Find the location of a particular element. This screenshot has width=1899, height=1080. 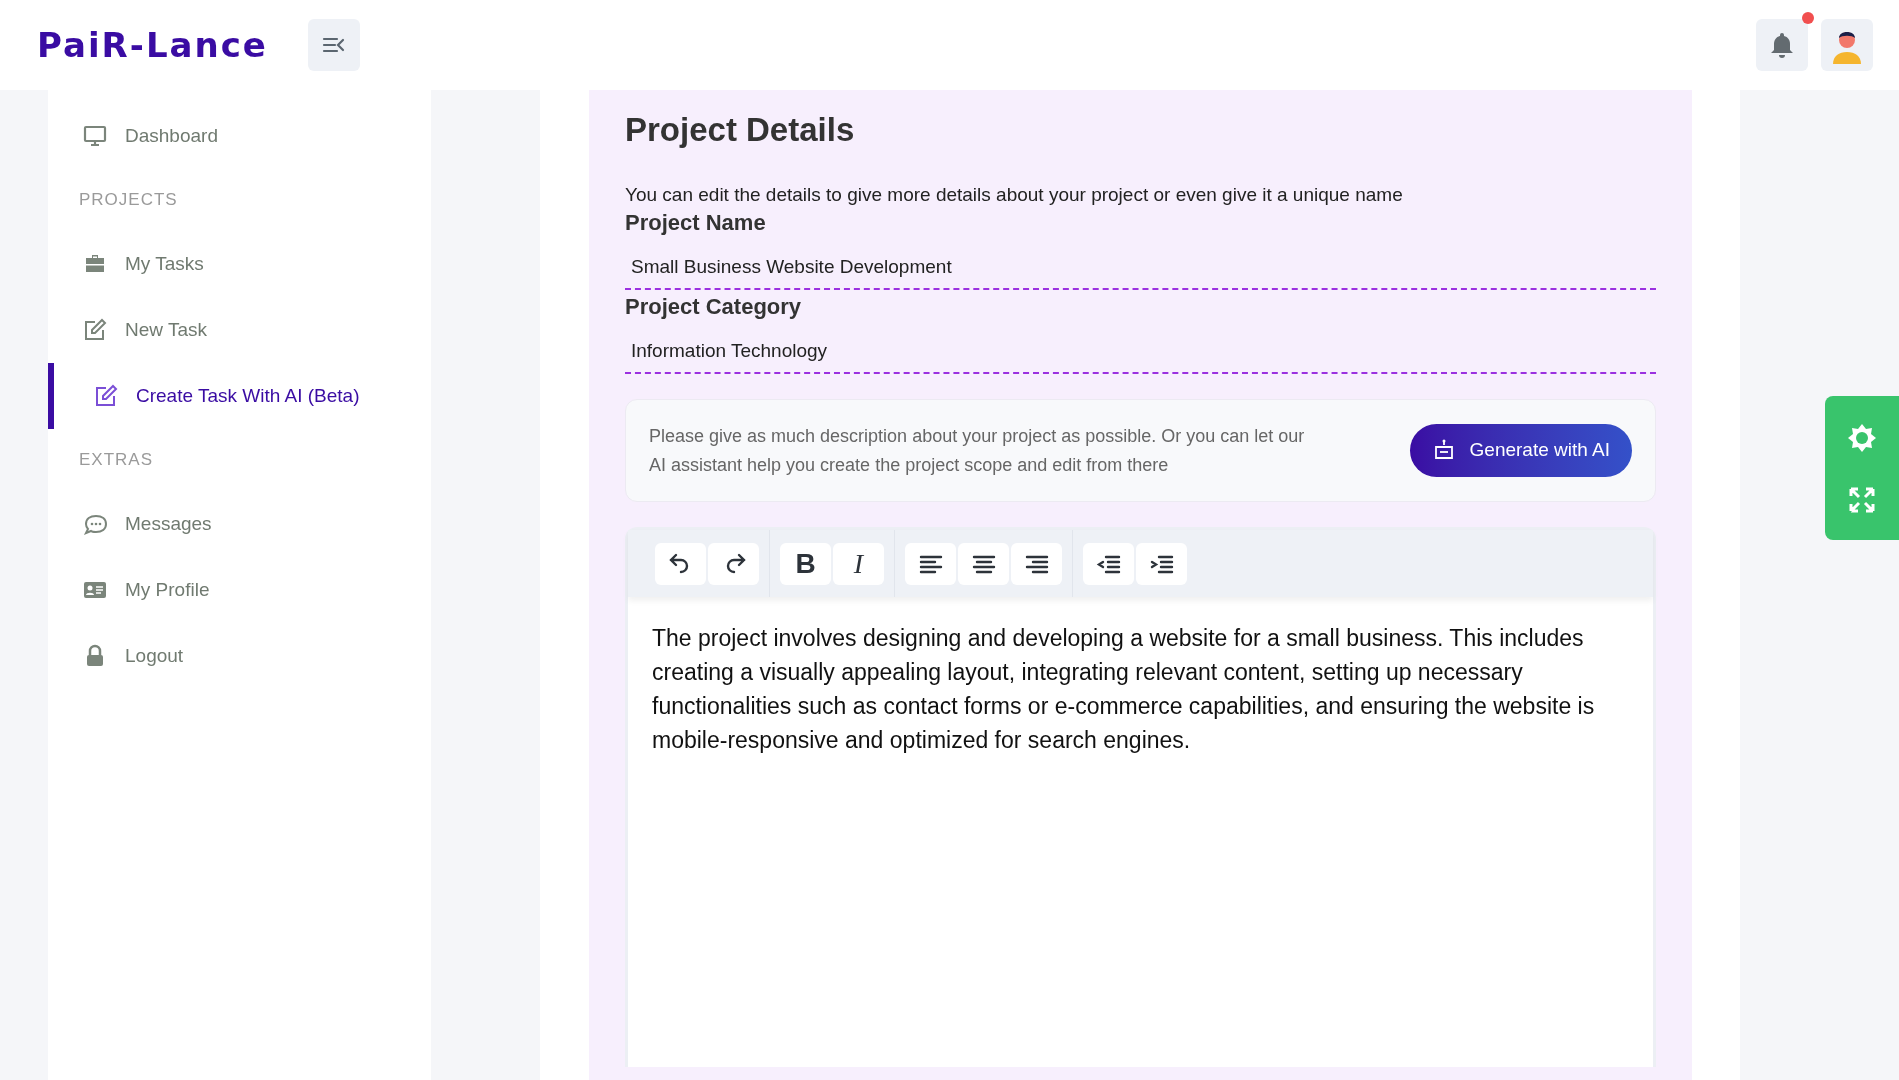

align-left-button is located at coordinates (930, 563).